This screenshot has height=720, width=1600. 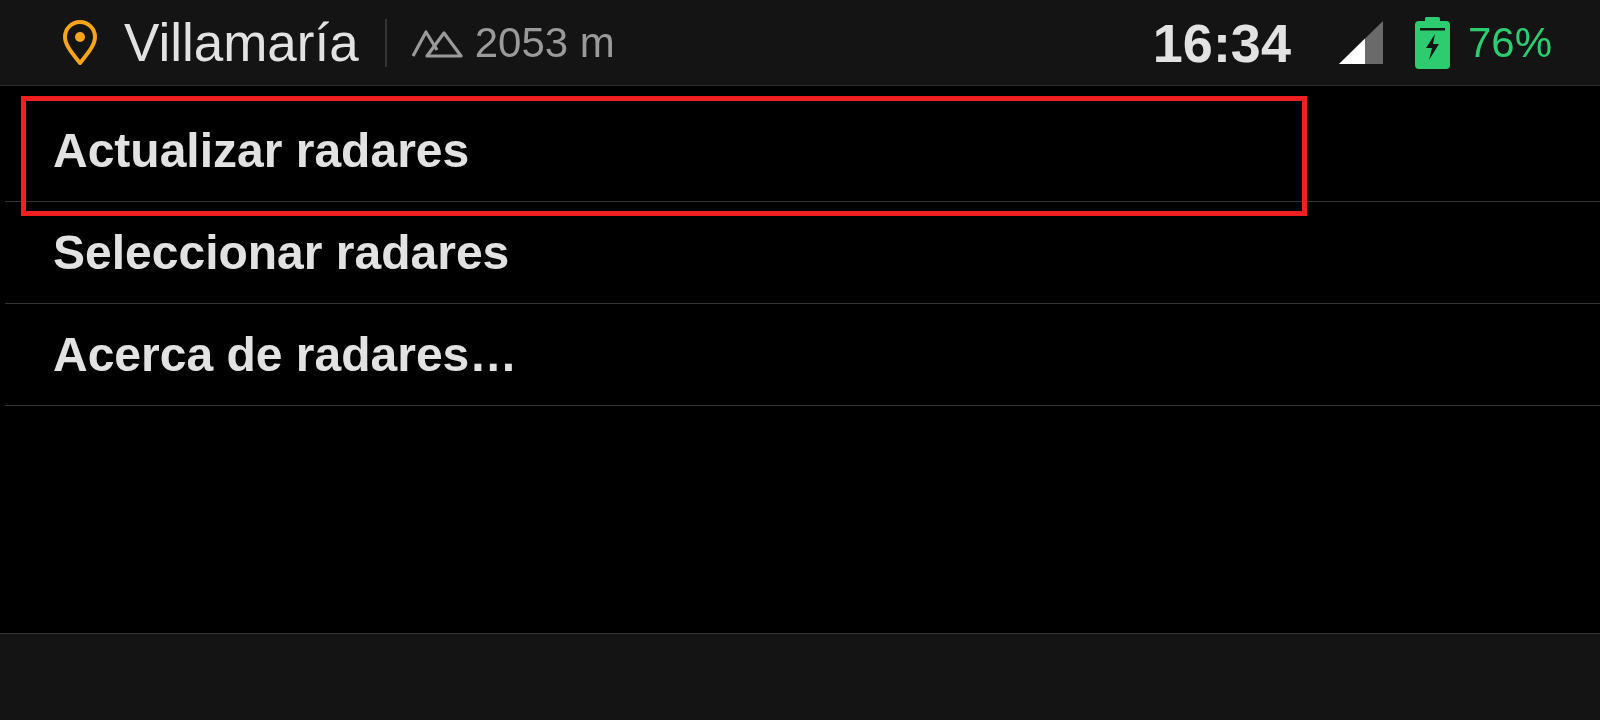 I want to click on battery-percentage: 76%, so click(x=1509, y=42).